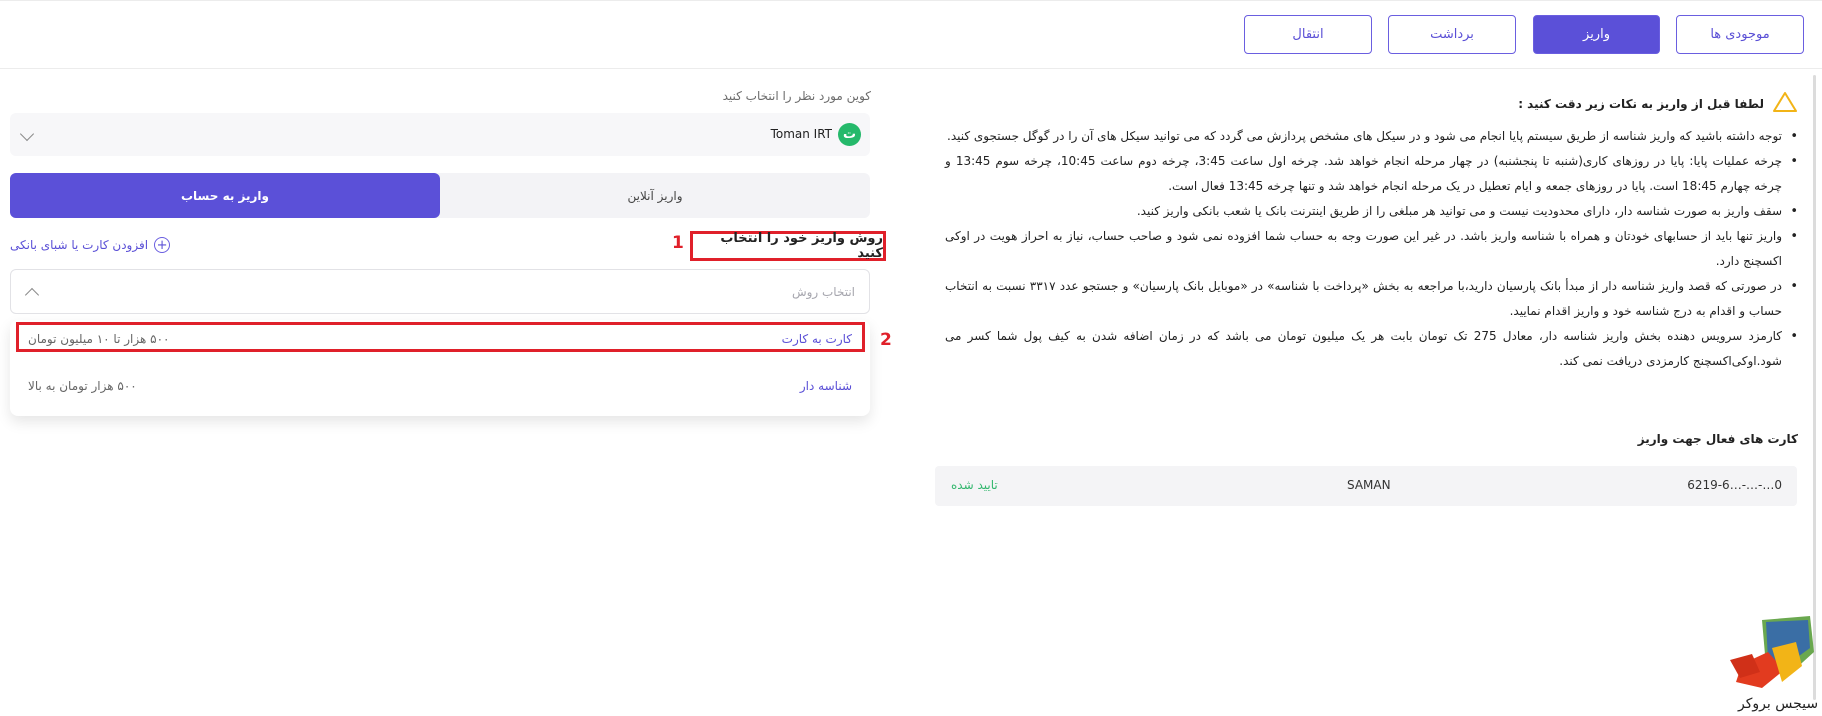 The height and width of the screenshot is (716, 1822). Describe the element at coordinates (816, 339) in the screenshot. I see `option-name: کارت به کارت` at that location.